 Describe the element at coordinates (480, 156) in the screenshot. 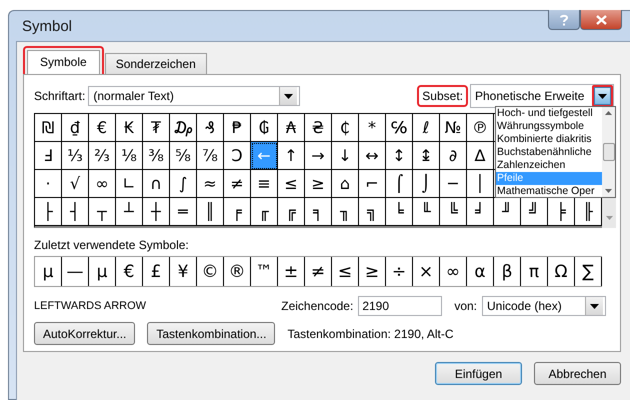

I see `symbol-cell: ∆` at that location.